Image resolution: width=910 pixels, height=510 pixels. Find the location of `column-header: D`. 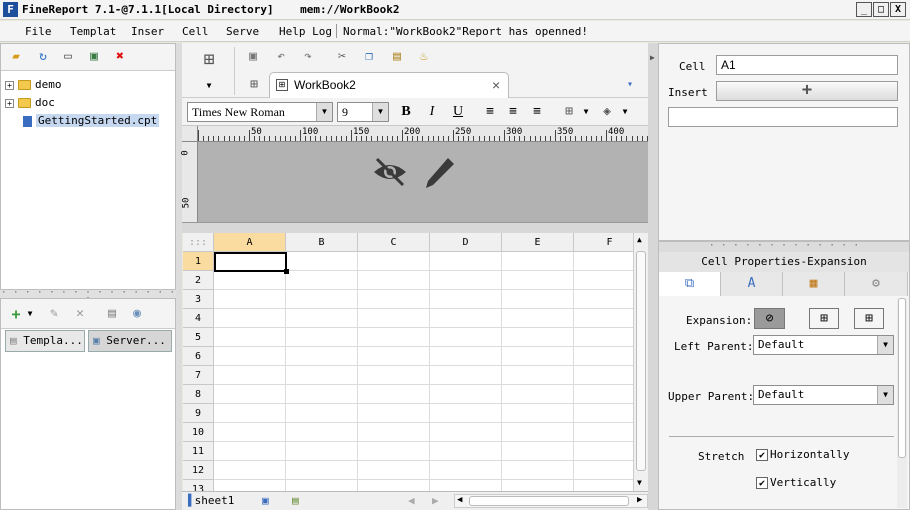

column-header: D is located at coordinates (466, 242).